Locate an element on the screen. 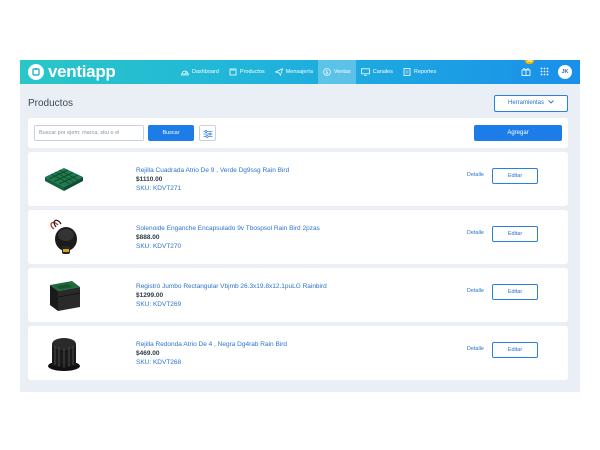 Image resolution: width=600 pixels, height=450 pixels. product-price: $1110.00 is located at coordinates (149, 179).